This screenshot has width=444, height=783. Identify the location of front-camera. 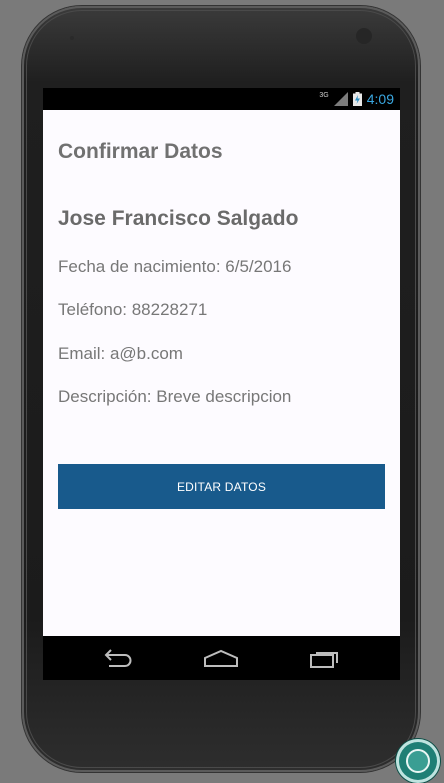
(364, 36).